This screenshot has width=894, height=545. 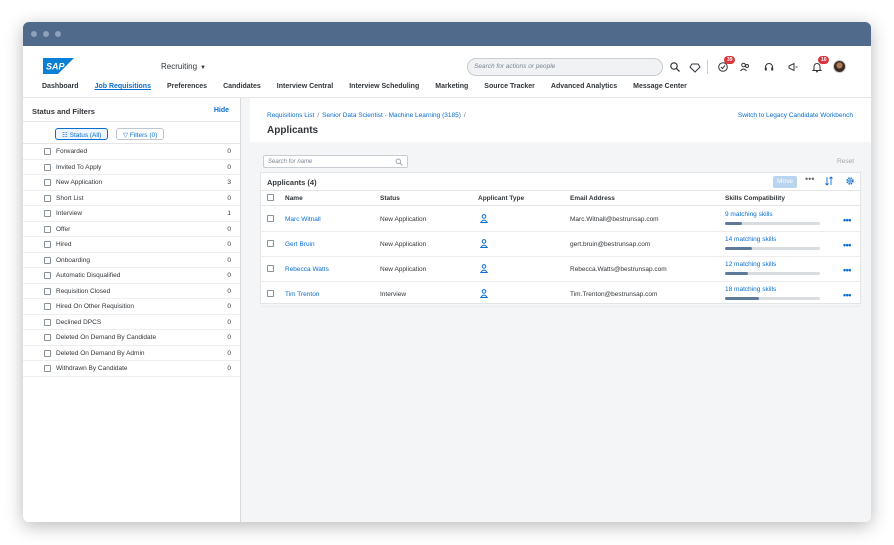 What do you see at coordinates (845, 161) in the screenshot?
I see `reset-button: Reset` at bounding box center [845, 161].